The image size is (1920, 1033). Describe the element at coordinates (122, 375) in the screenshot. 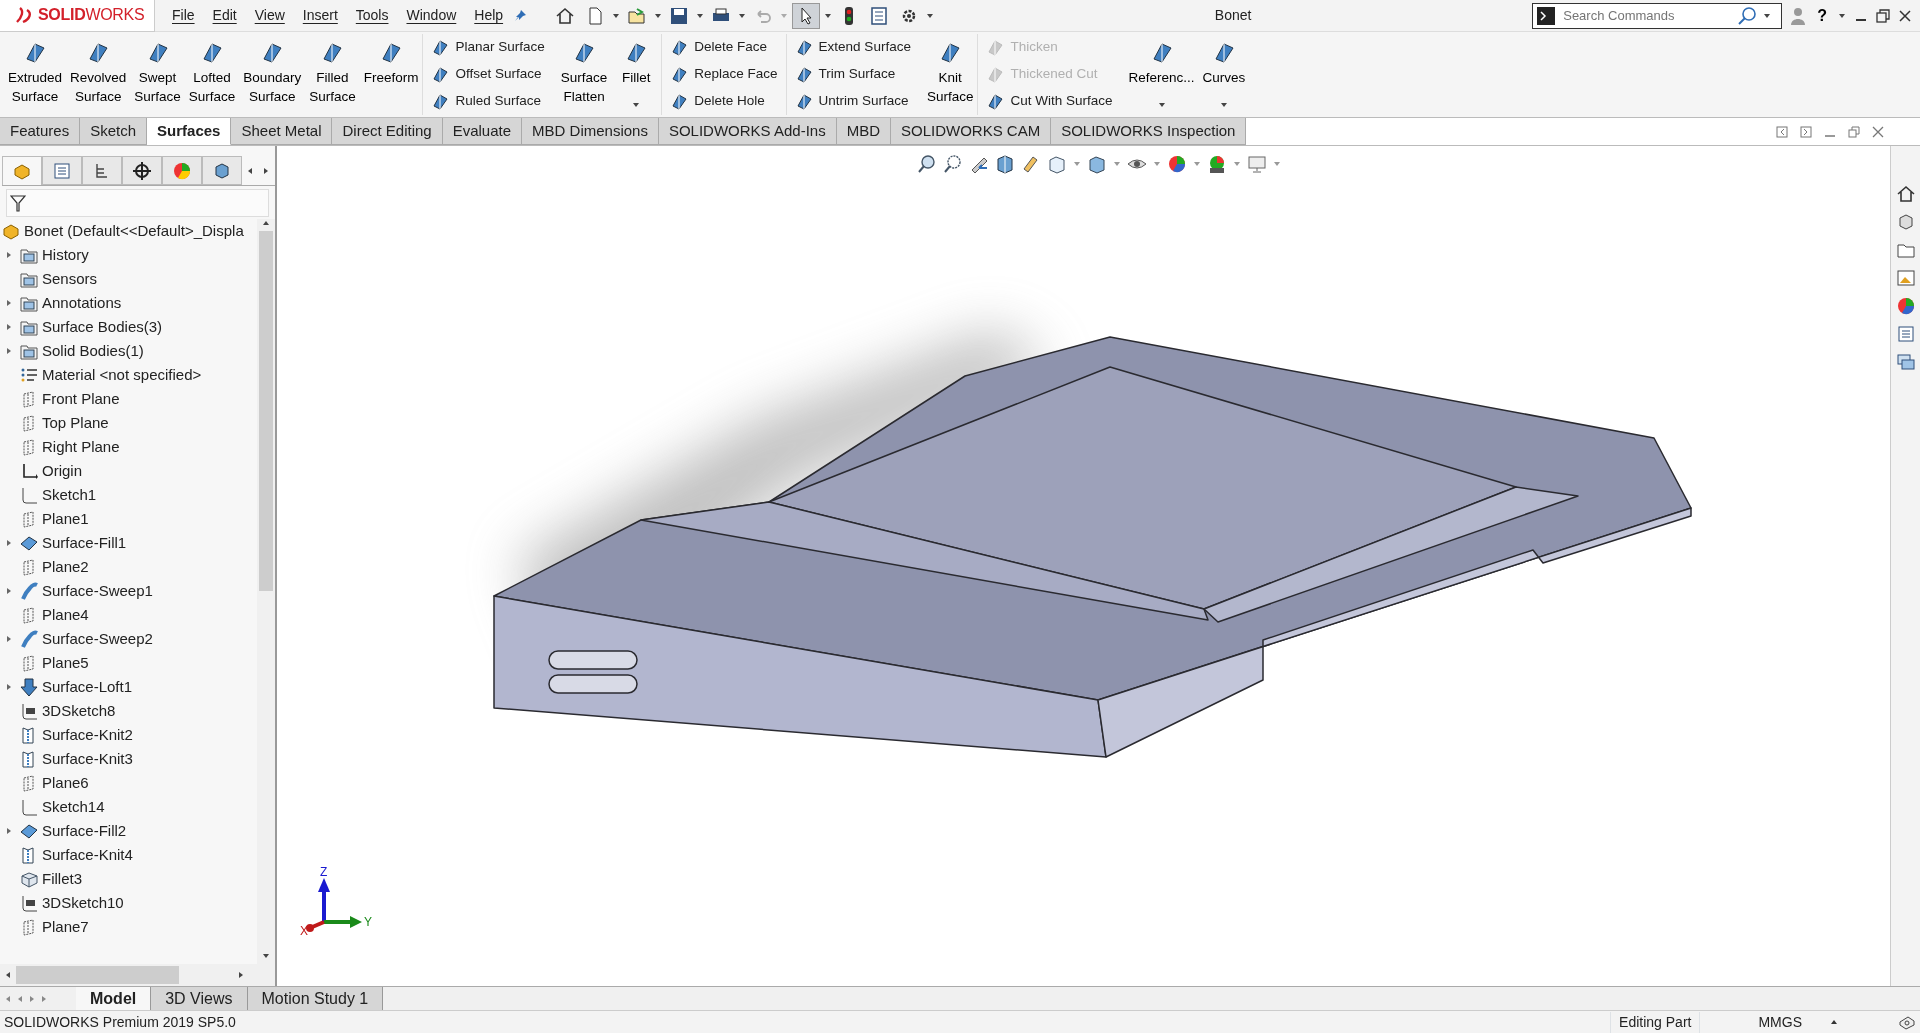

I see `tree-item: Material <not specified>` at that location.